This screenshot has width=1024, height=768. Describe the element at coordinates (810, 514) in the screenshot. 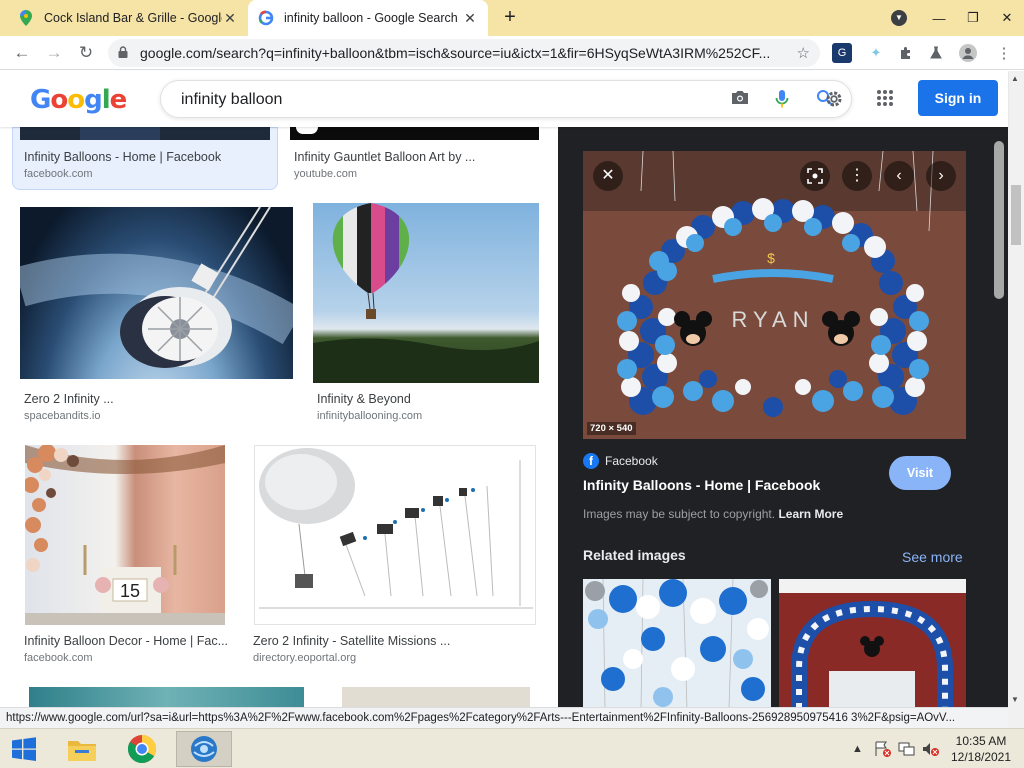

I see `learn-more-link: Learn More` at that location.